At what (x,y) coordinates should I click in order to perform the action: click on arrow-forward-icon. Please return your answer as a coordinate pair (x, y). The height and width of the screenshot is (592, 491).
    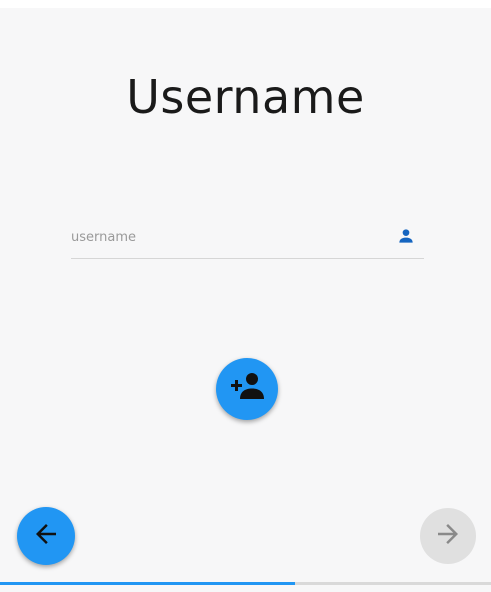
    Looking at the image, I should click on (448, 536).